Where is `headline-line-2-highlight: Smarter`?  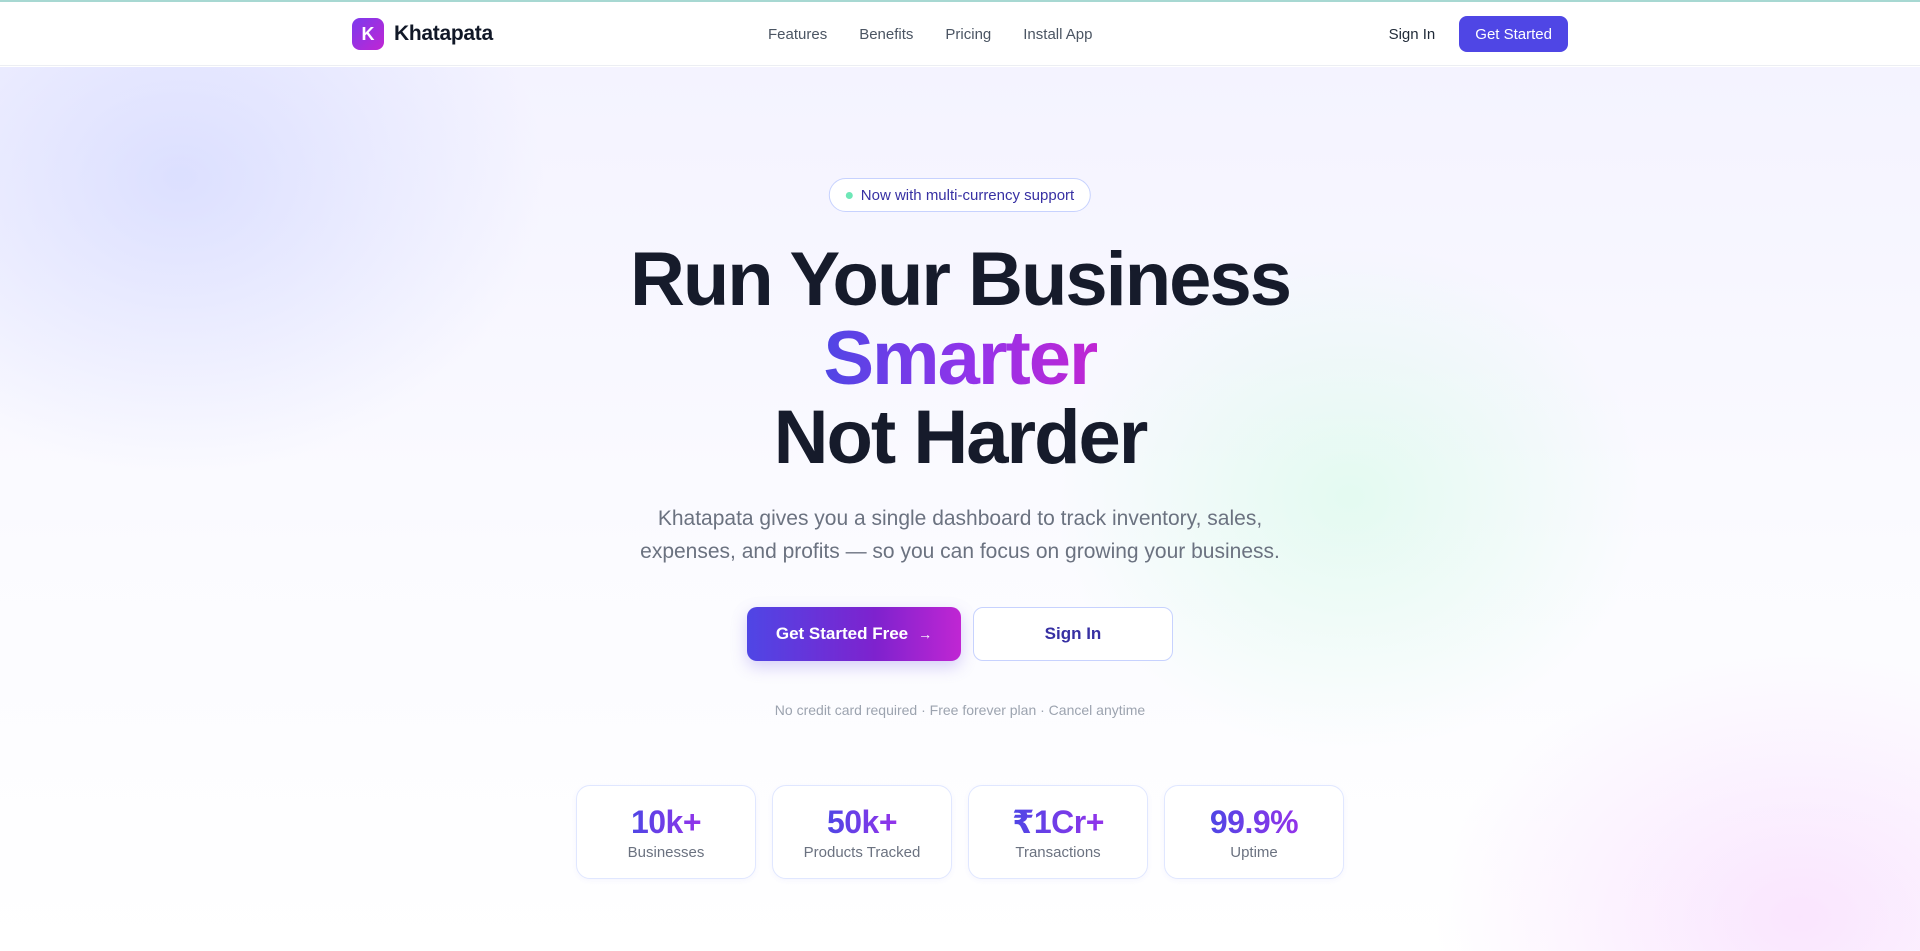
headline-line-2-highlight: Smarter is located at coordinates (960, 358).